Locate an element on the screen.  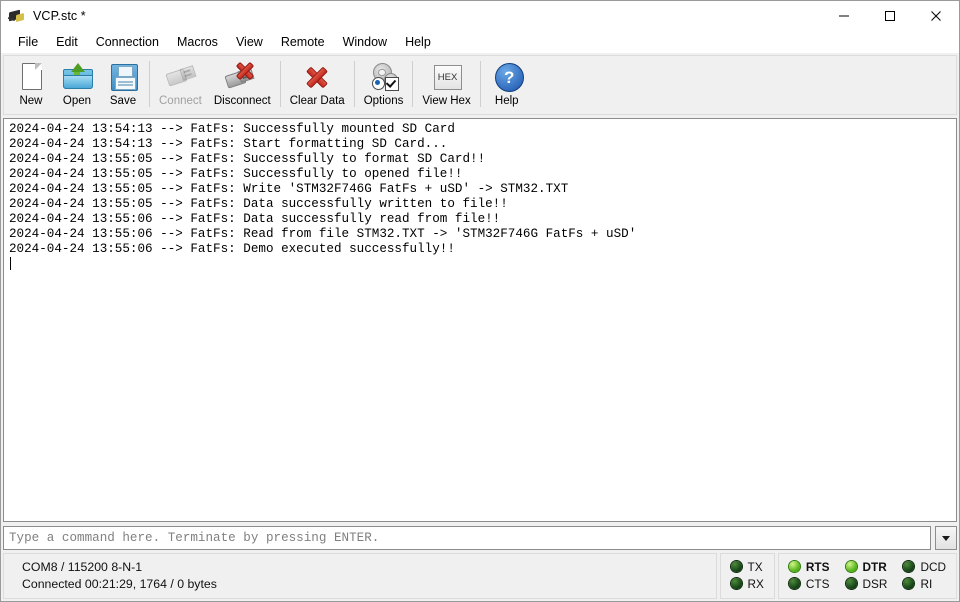
status-port-line: COM8 / 115200 8-N-1 is located at coordinates (82, 567).